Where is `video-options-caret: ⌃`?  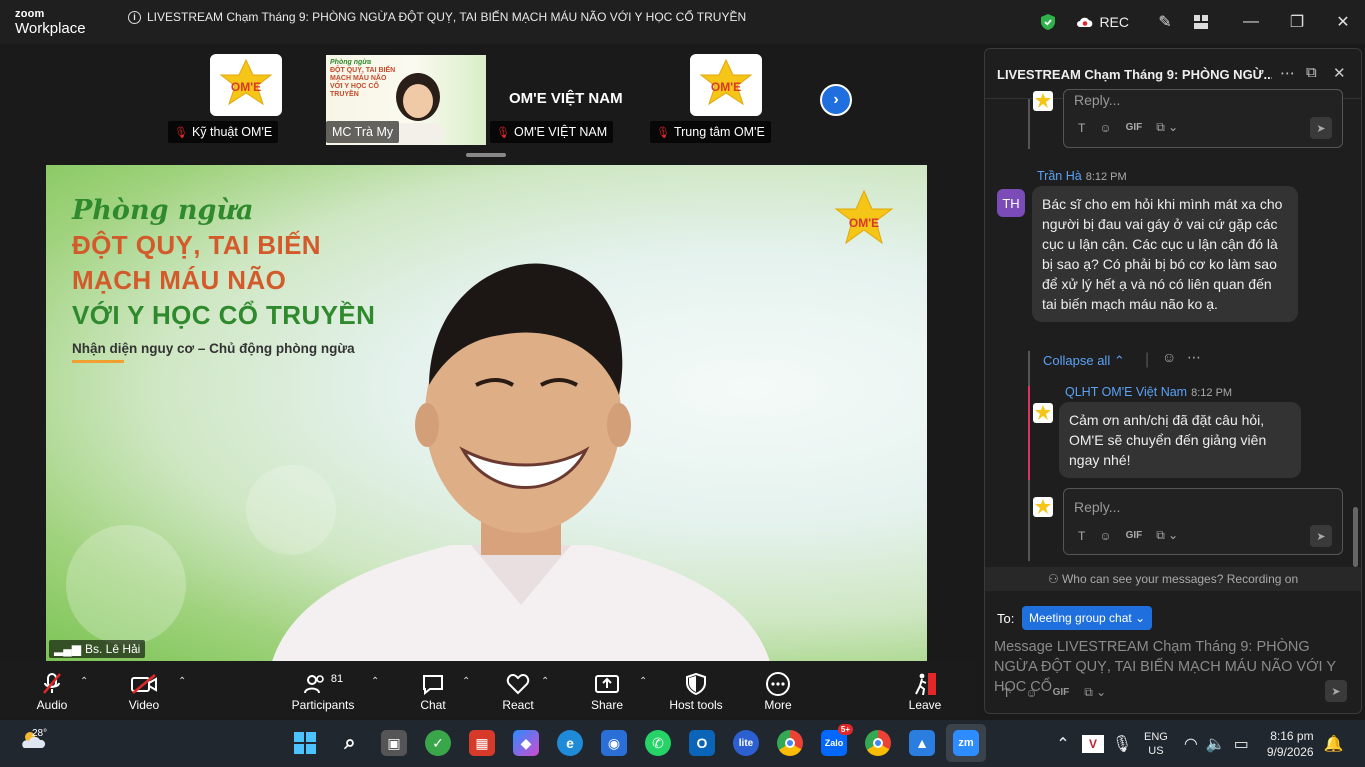 video-options-caret: ⌃ is located at coordinates (182, 681).